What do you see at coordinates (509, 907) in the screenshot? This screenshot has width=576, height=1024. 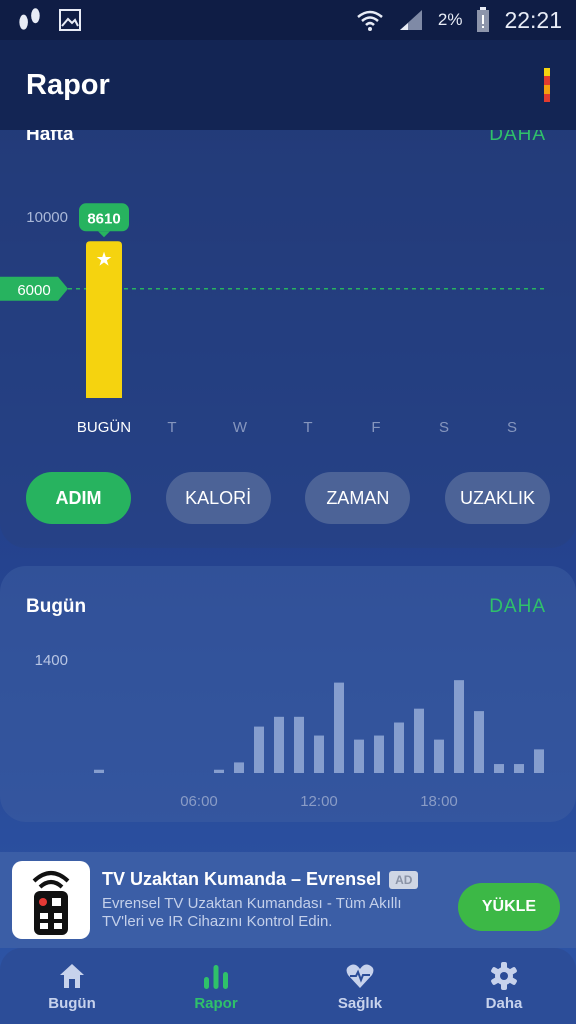 I see `ad-install-button: YÜKLE` at bounding box center [509, 907].